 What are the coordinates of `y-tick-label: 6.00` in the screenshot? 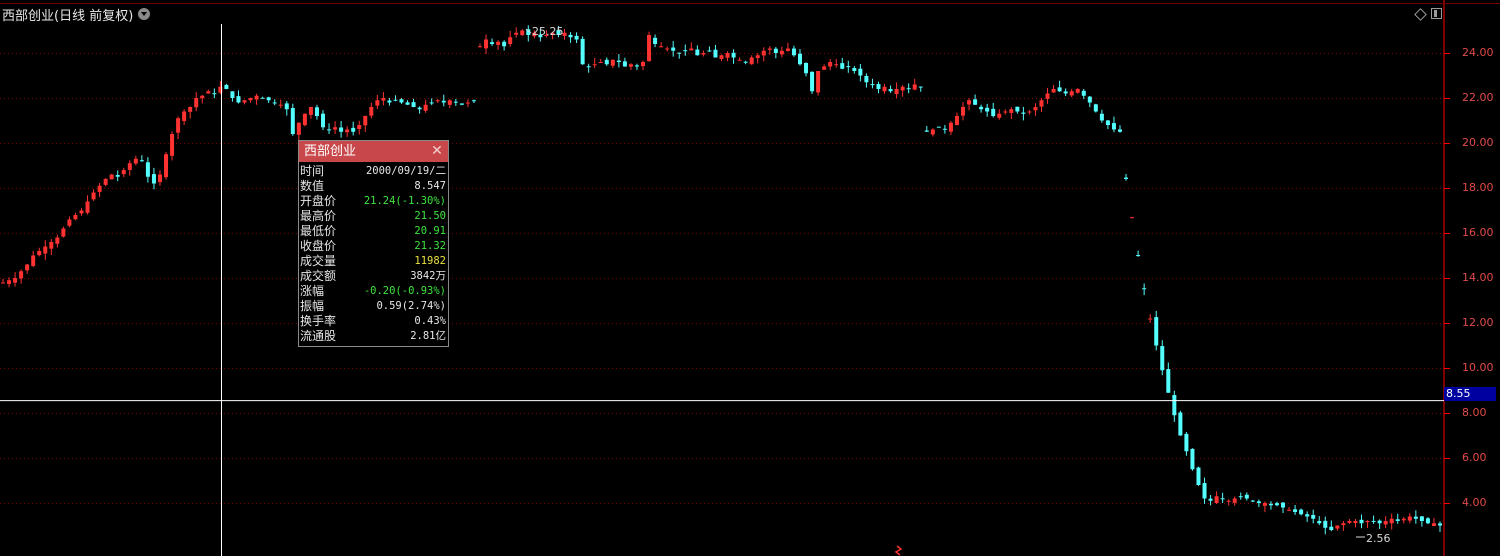 It's located at (1474, 457).